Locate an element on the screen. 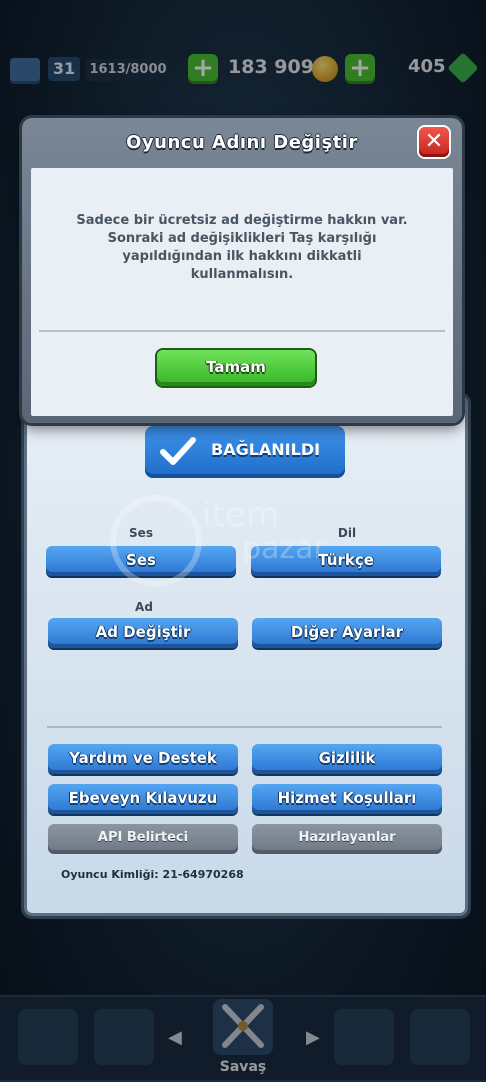 This screenshot has width=486, height=1082. credits-button: Hazırlayanlar is located at coordinates (347, 839).